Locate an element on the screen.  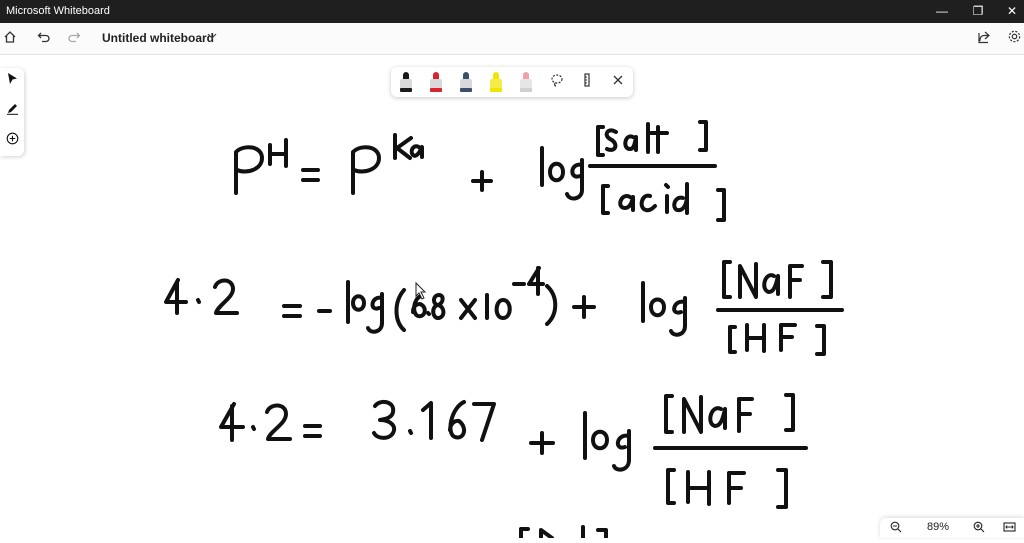
gear-icon is located at coordinates (1014, 39).